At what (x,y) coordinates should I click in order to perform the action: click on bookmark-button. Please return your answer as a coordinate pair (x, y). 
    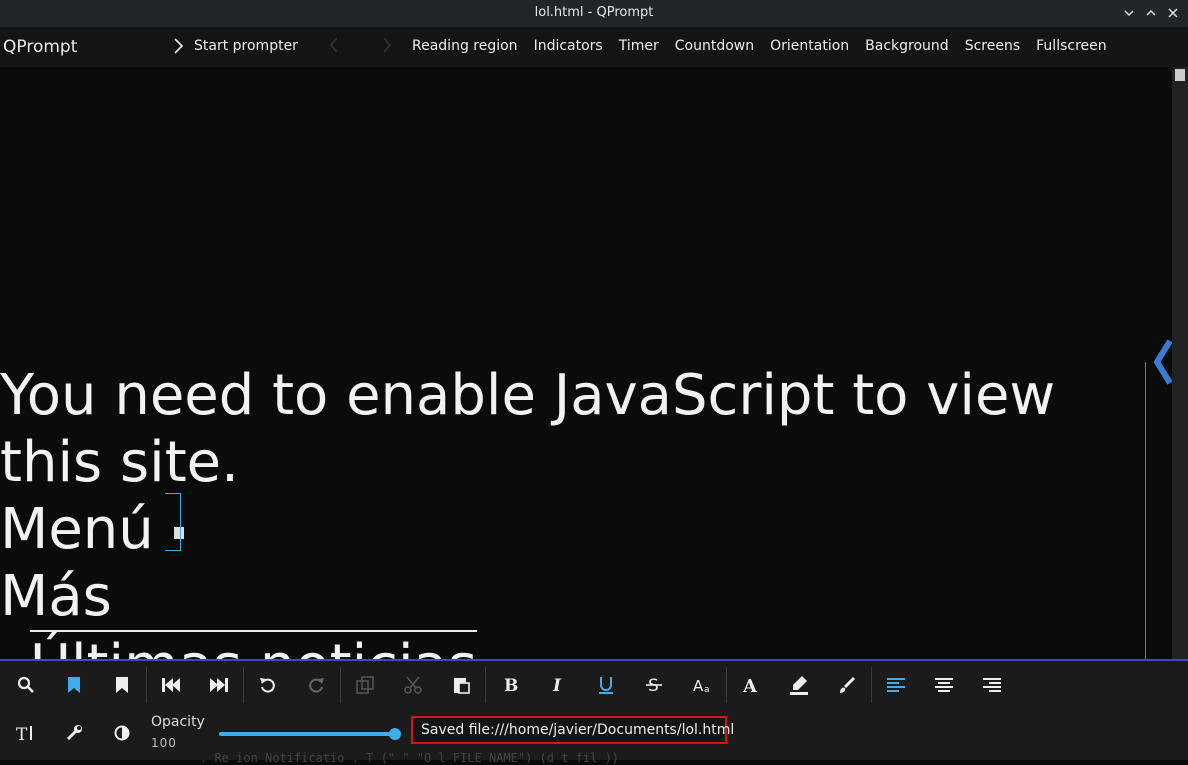
    Looking at the image, I should click on (122, 685).